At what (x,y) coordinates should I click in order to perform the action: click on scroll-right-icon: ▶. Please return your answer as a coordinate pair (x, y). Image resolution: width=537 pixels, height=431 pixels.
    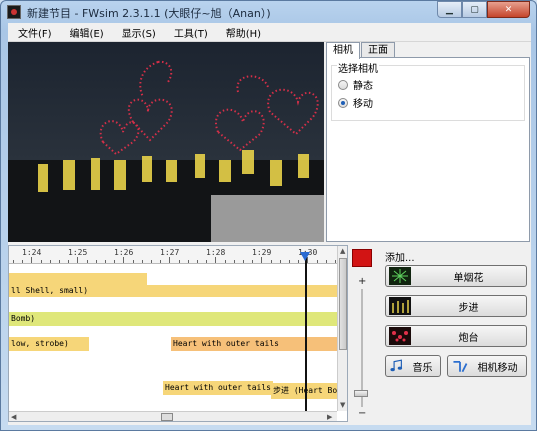
    Looking at the image, I should click on (329, 417).